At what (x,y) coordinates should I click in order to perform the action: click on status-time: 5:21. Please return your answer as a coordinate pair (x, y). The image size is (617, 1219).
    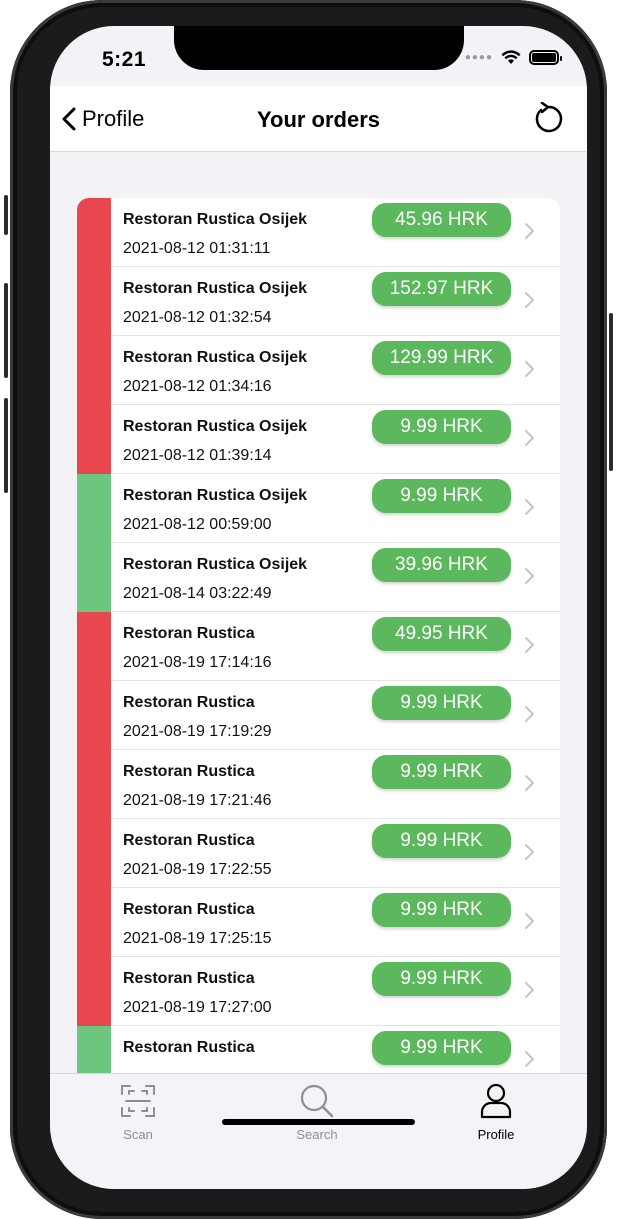
    Looking at the image, I should click on (124, 59).